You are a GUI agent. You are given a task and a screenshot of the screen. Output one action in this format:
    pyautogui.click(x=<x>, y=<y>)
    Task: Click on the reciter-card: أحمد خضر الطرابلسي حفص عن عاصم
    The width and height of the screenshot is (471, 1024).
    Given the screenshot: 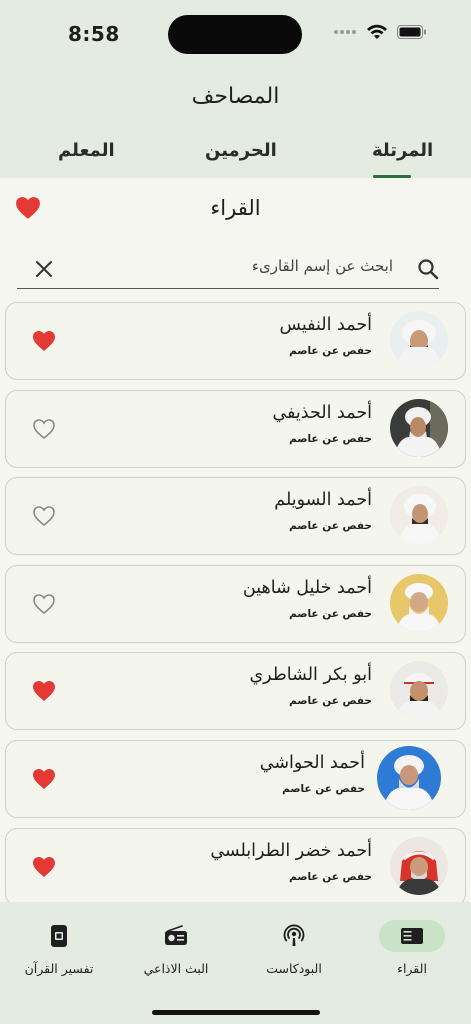 What is the action you would take?
    pyautogui.click(x=235, y=864)
    